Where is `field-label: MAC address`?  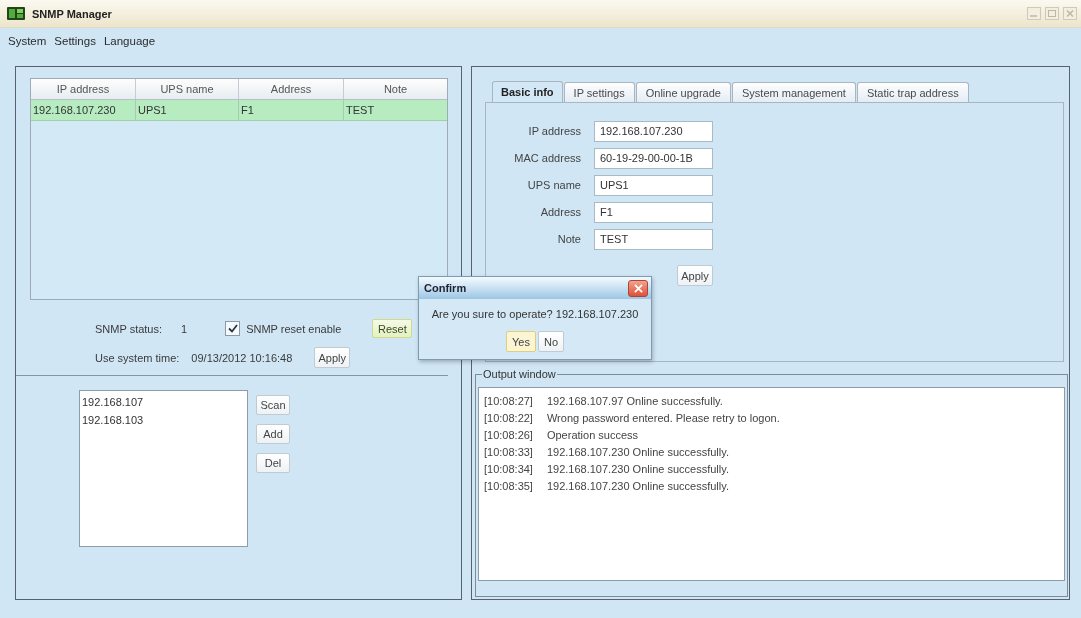
field-label: MAC address is located at coordinates (547, 158).